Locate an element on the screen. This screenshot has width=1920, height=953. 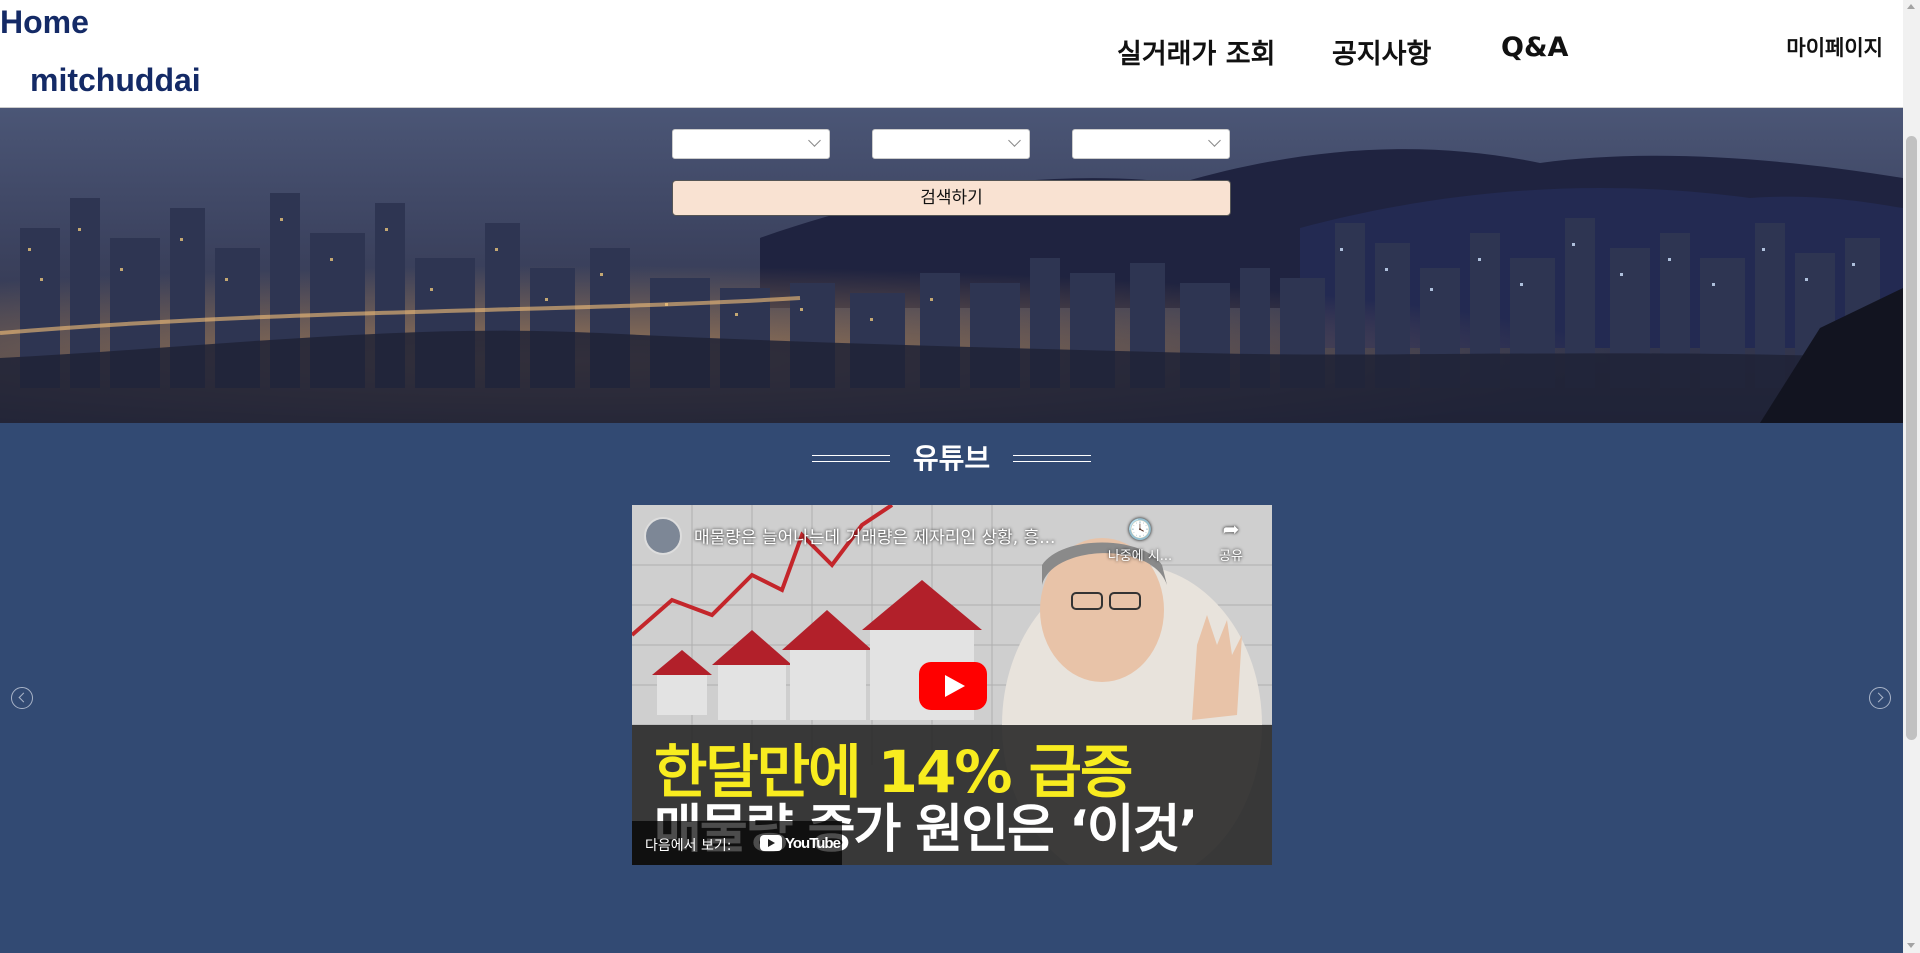
share-button: ➦ 공유 is located at coordinates (1231, 540).